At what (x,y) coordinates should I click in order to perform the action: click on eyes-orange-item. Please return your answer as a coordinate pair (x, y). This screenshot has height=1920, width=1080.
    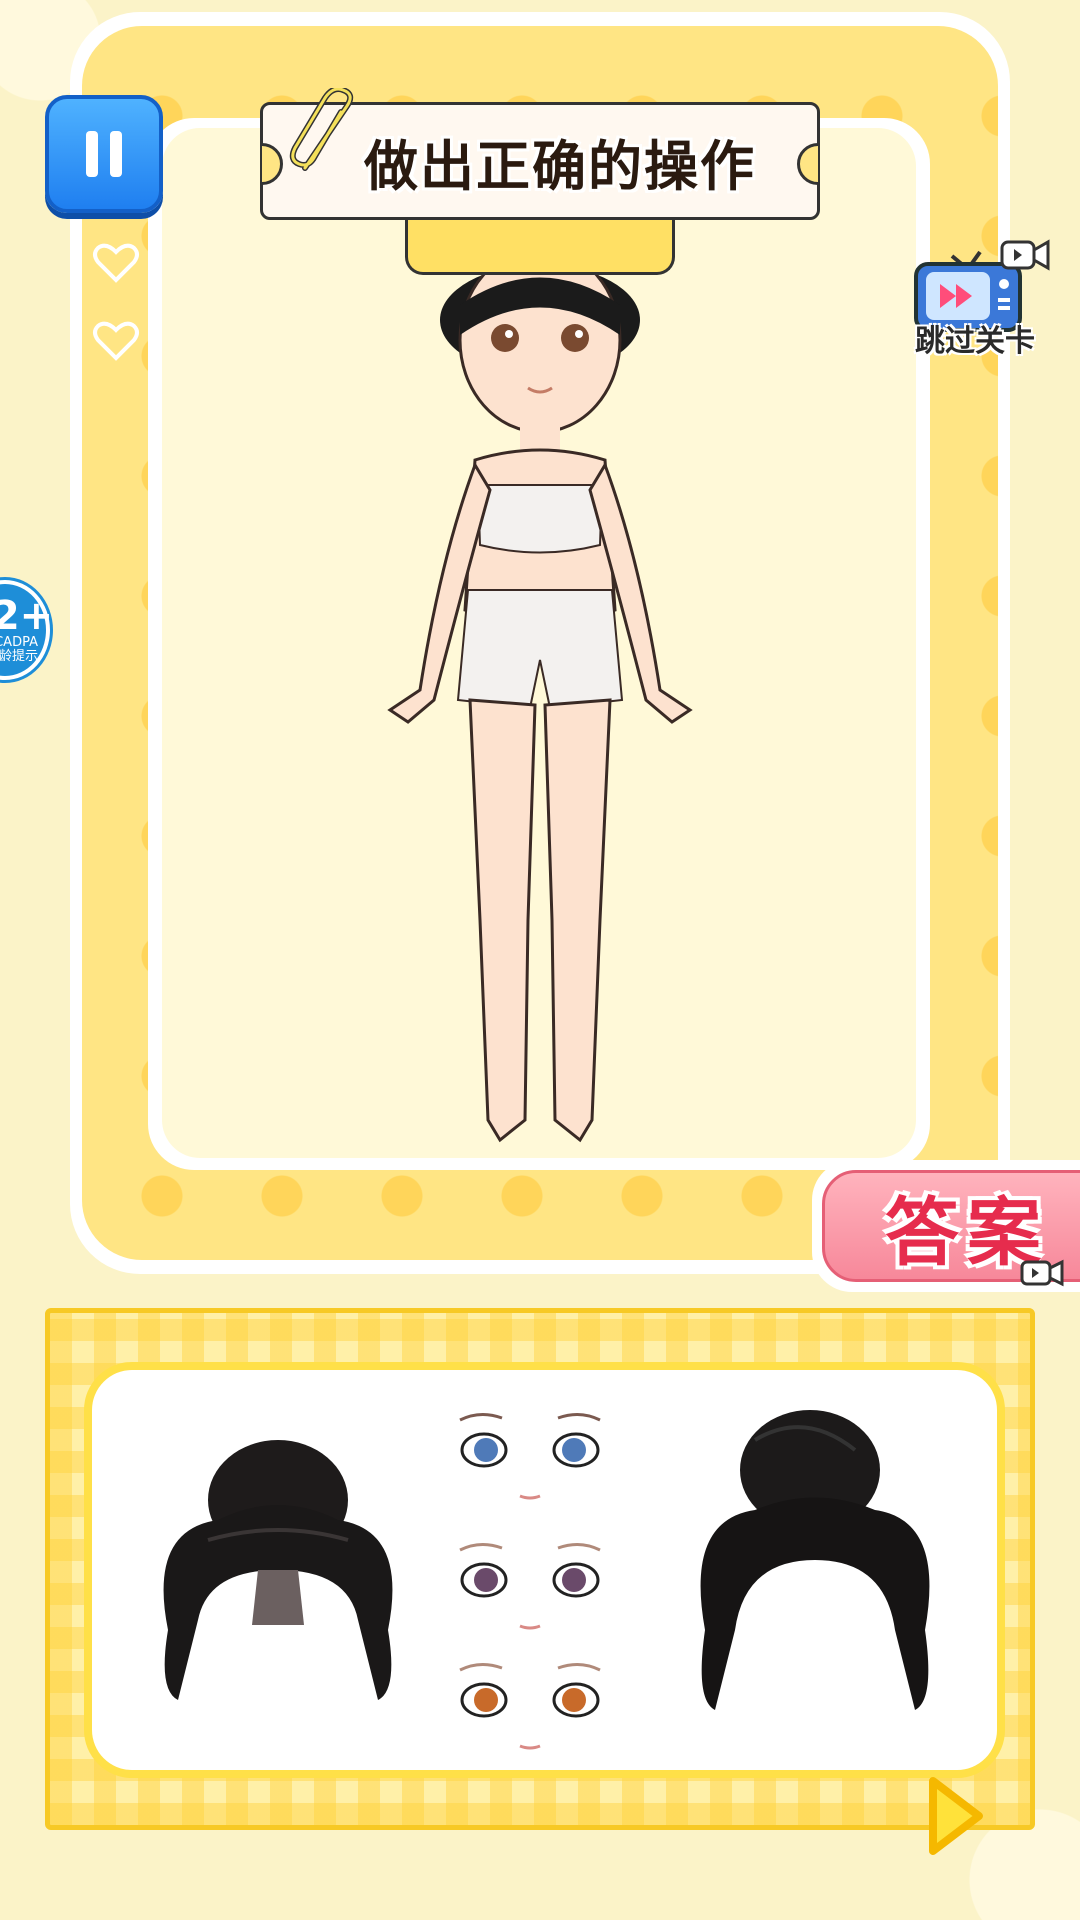
    Looking at the image, I should click on (530, 1705).